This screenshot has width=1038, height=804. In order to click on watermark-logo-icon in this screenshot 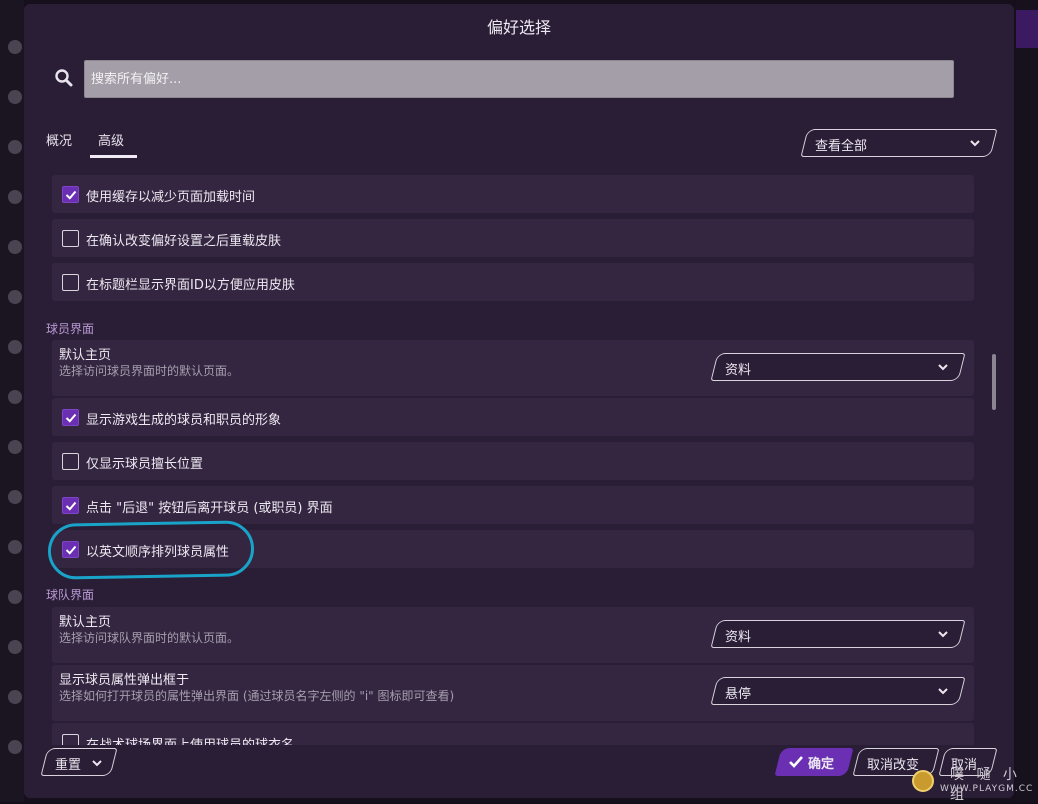, I will do `click(923, 781)`.